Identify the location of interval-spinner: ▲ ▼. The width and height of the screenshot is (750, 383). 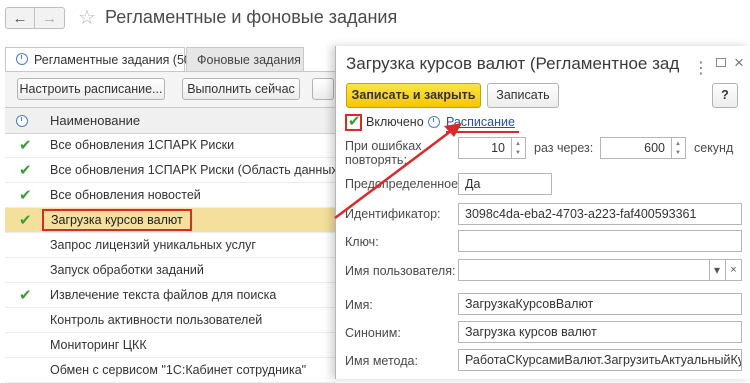
(679, 148).